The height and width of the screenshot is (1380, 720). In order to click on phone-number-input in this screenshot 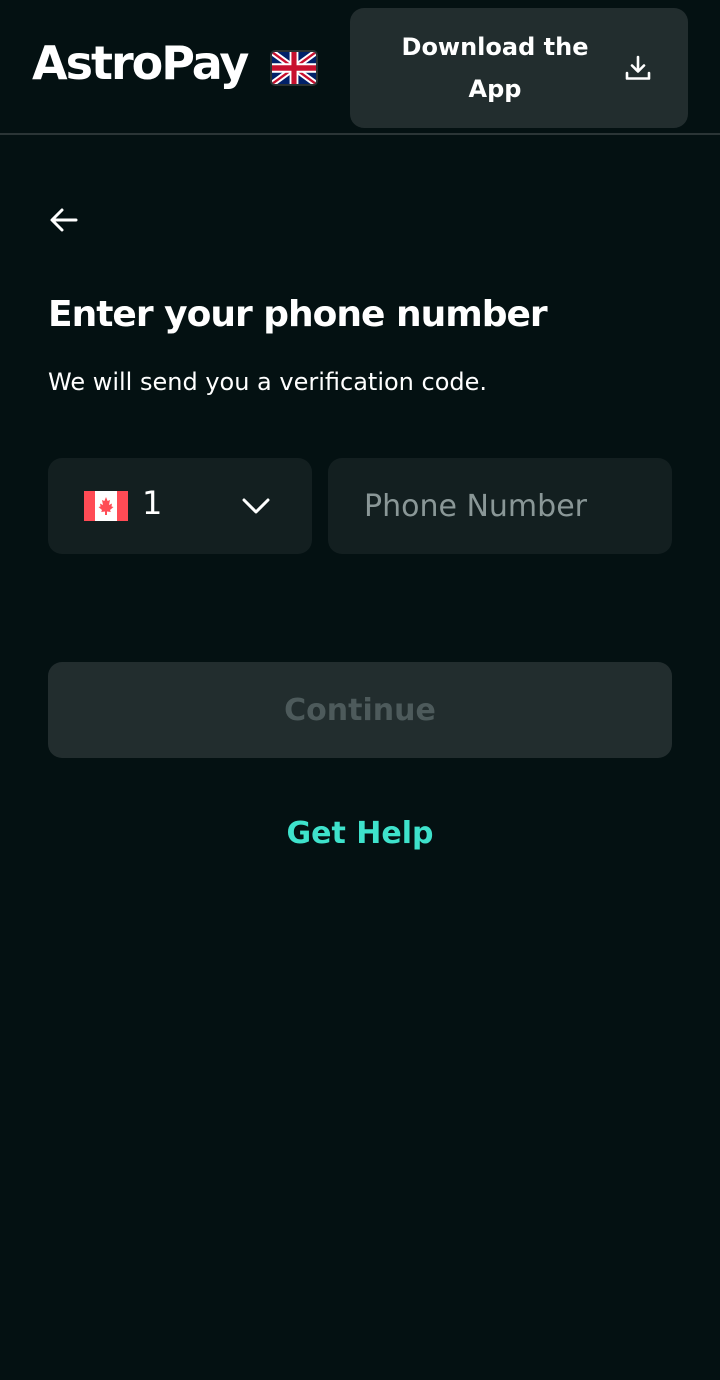, I will do `click(500, 506)`.